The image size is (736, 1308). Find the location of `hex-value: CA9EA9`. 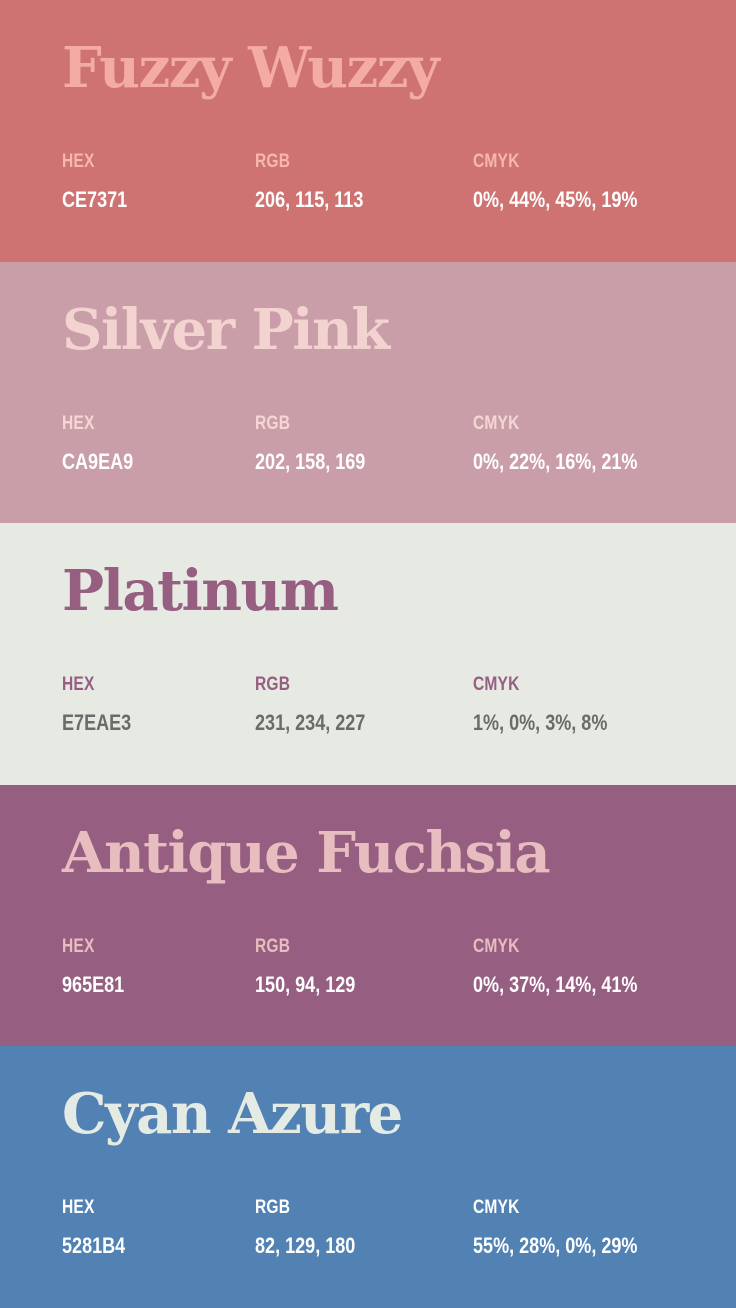

hex-value: CA9EA9 is located at coordinates (98, 461).